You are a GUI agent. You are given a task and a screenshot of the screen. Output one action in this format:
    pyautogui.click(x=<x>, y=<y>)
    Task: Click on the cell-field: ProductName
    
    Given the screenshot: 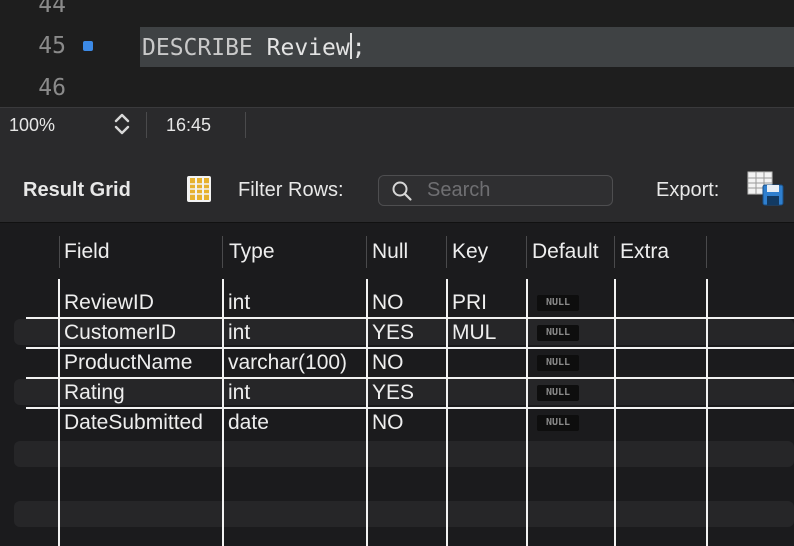 What is the action you would take?
    pyautogui.click(x=128, y=363)
    